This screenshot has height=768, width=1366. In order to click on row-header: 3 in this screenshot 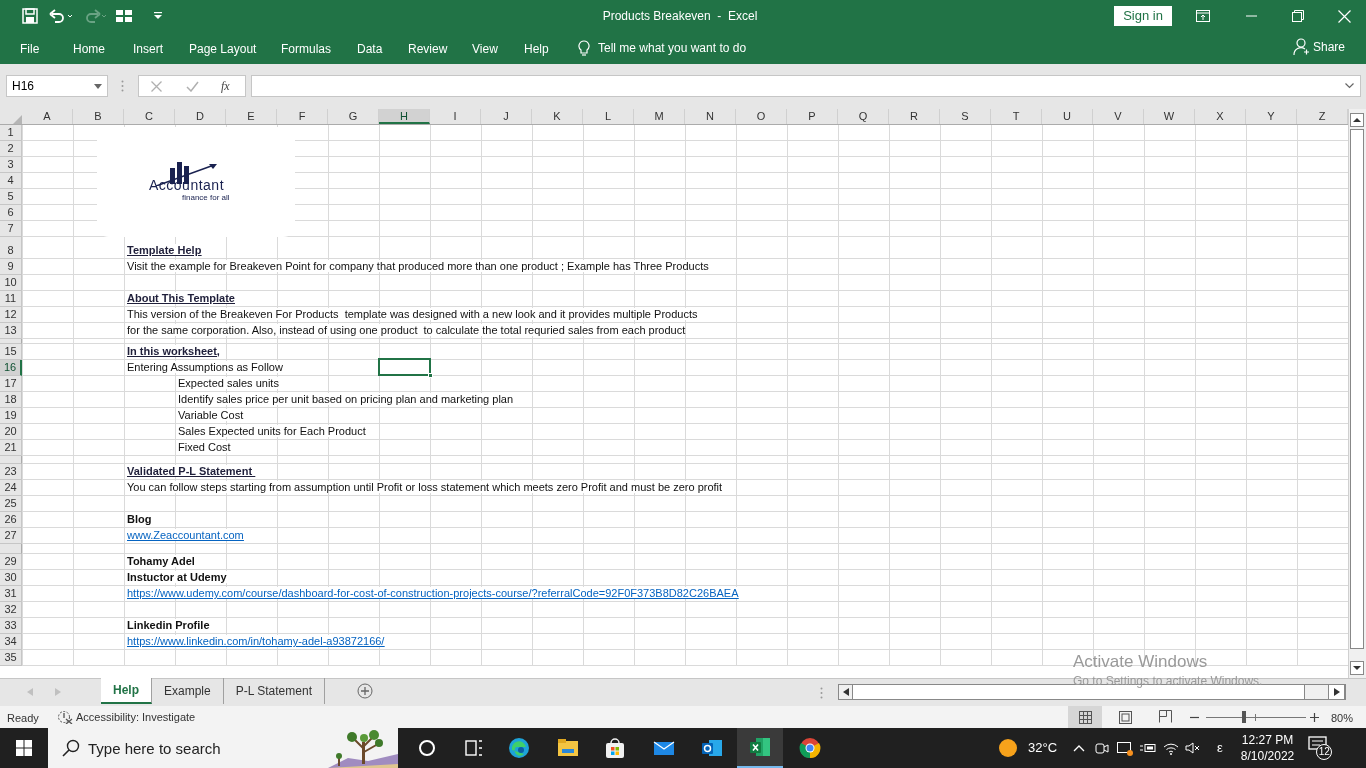, I will do `click(11, 165)`.